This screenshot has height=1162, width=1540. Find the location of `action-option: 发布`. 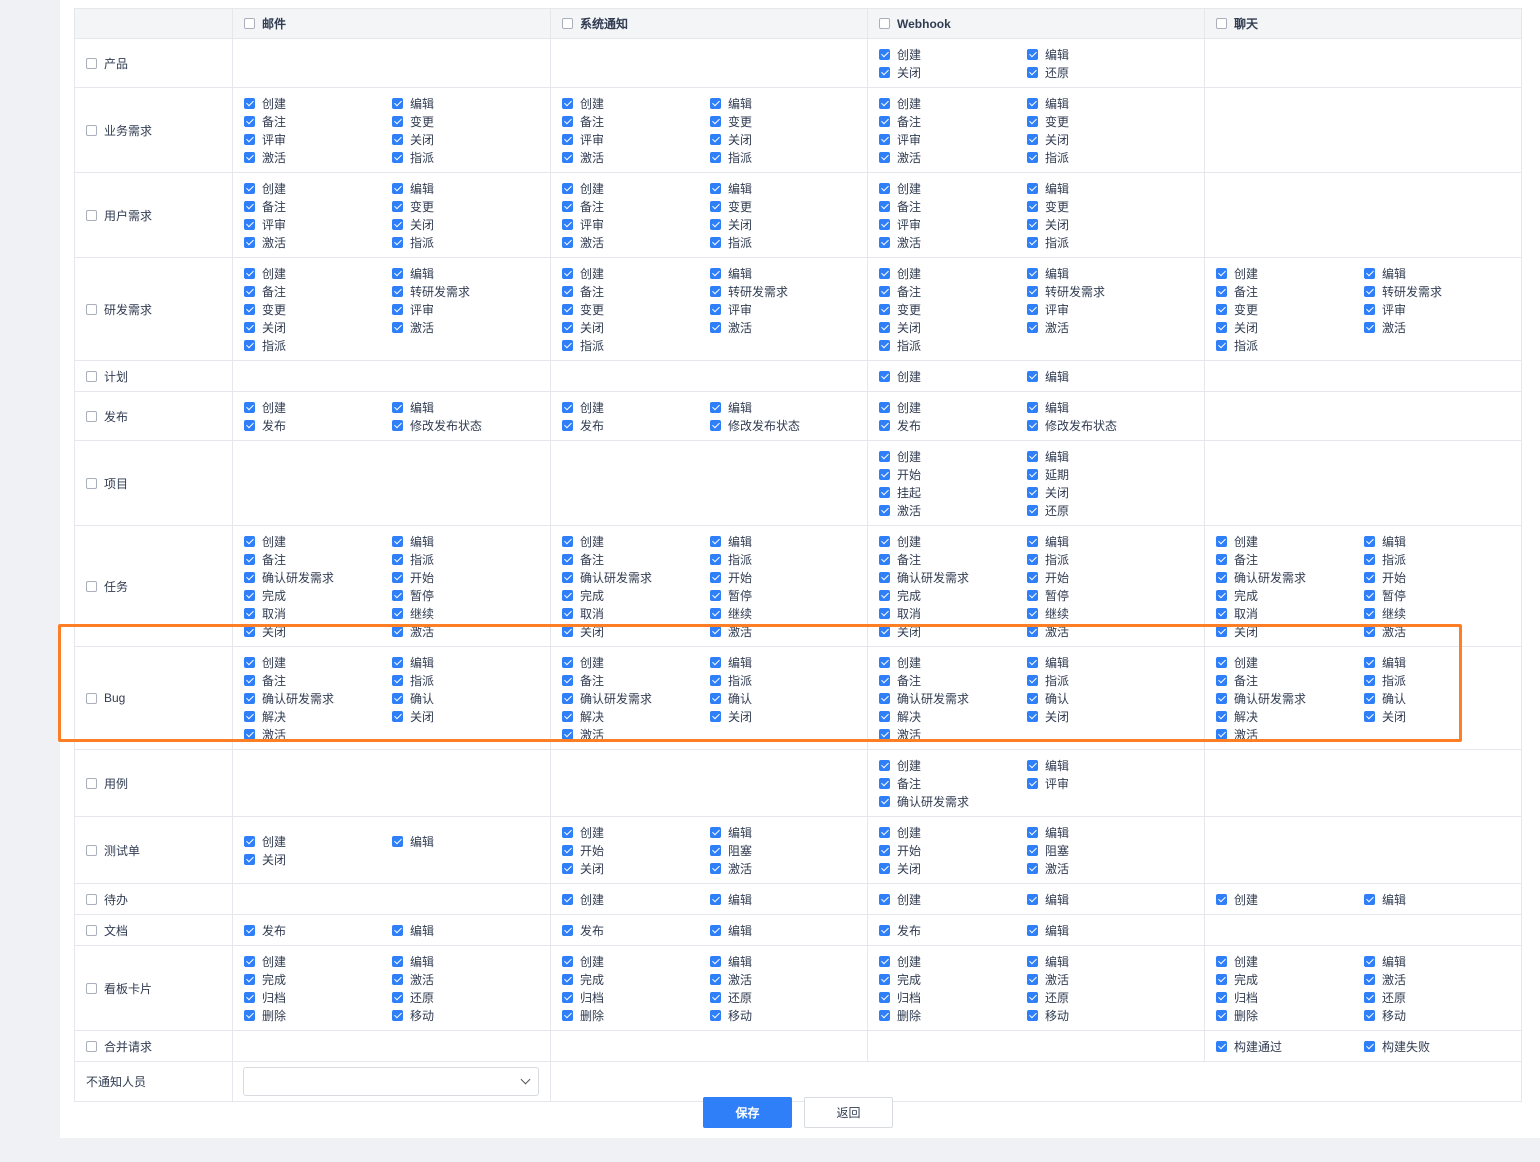

action-option: 发布 is located at coordinates (636, 930).